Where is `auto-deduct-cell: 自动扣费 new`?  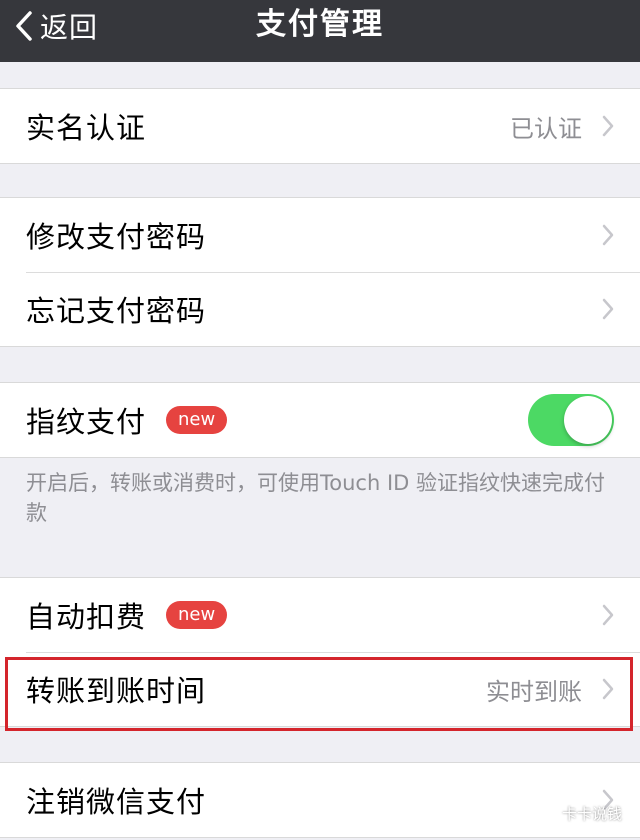 auto-deduct-cell: 自动扣费 new is located at coordinates (320, 615).